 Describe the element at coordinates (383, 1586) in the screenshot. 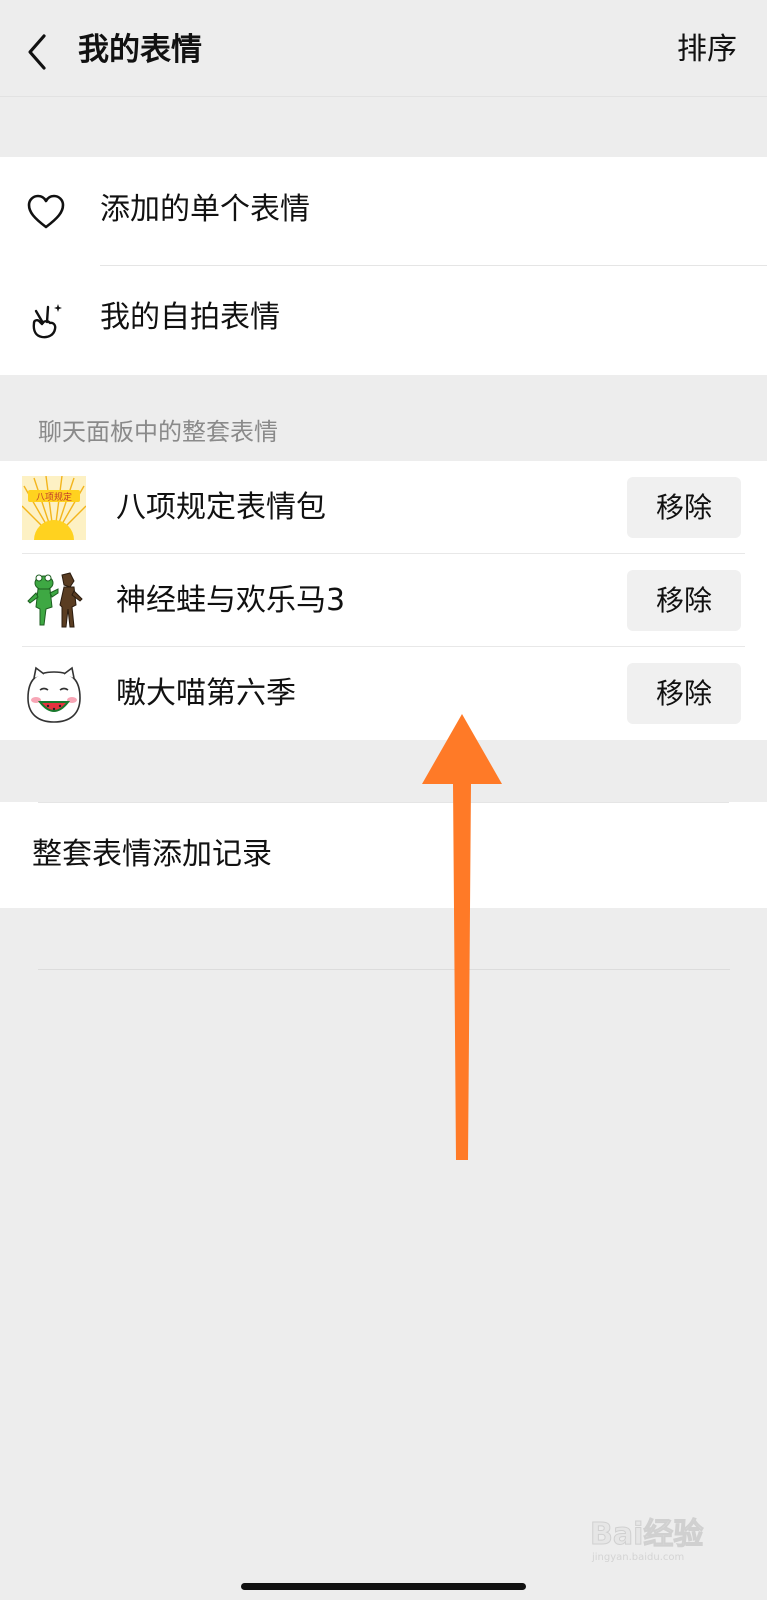

I see `home-indicator` at that location.